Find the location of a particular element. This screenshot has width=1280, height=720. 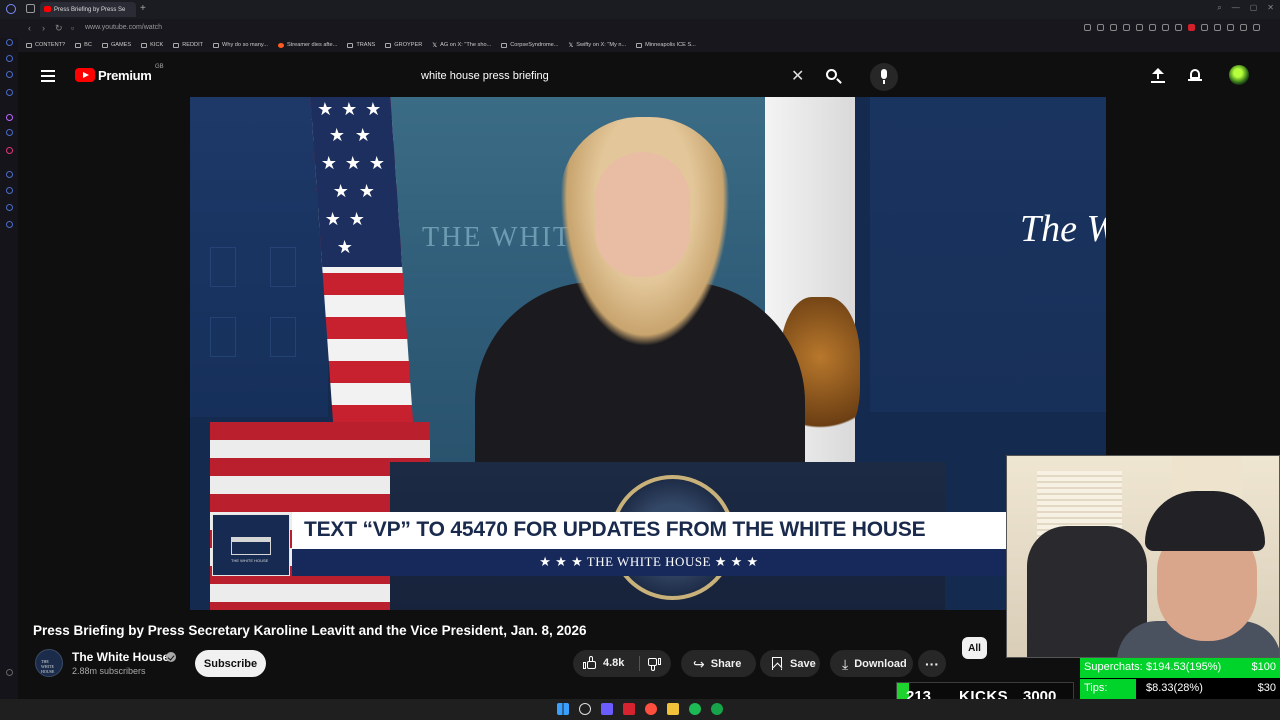

taskbar-xbox-icon is located at coordinates (717, 709).